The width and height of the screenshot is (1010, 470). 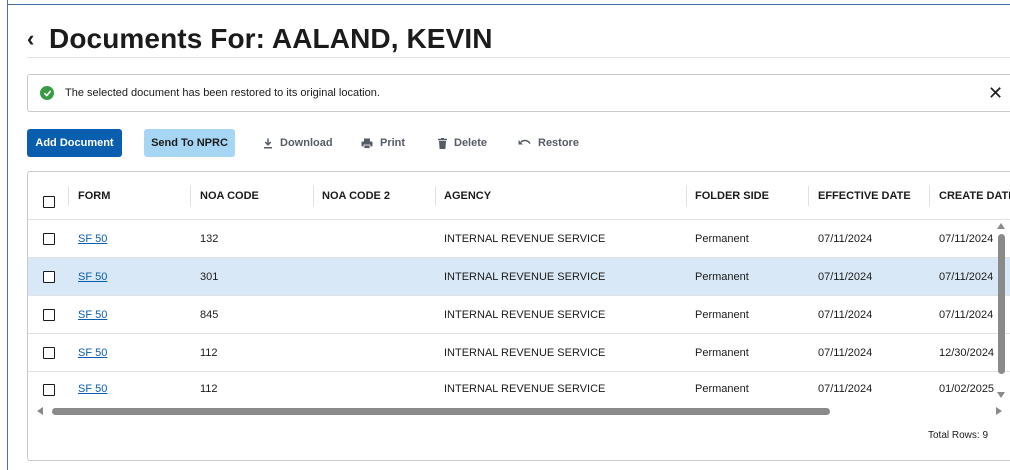 What do you see at coordinates (967, 389) in the screenshot?
I see `create-date-cell: 01/02/2025` at bounding box center [967, 389].